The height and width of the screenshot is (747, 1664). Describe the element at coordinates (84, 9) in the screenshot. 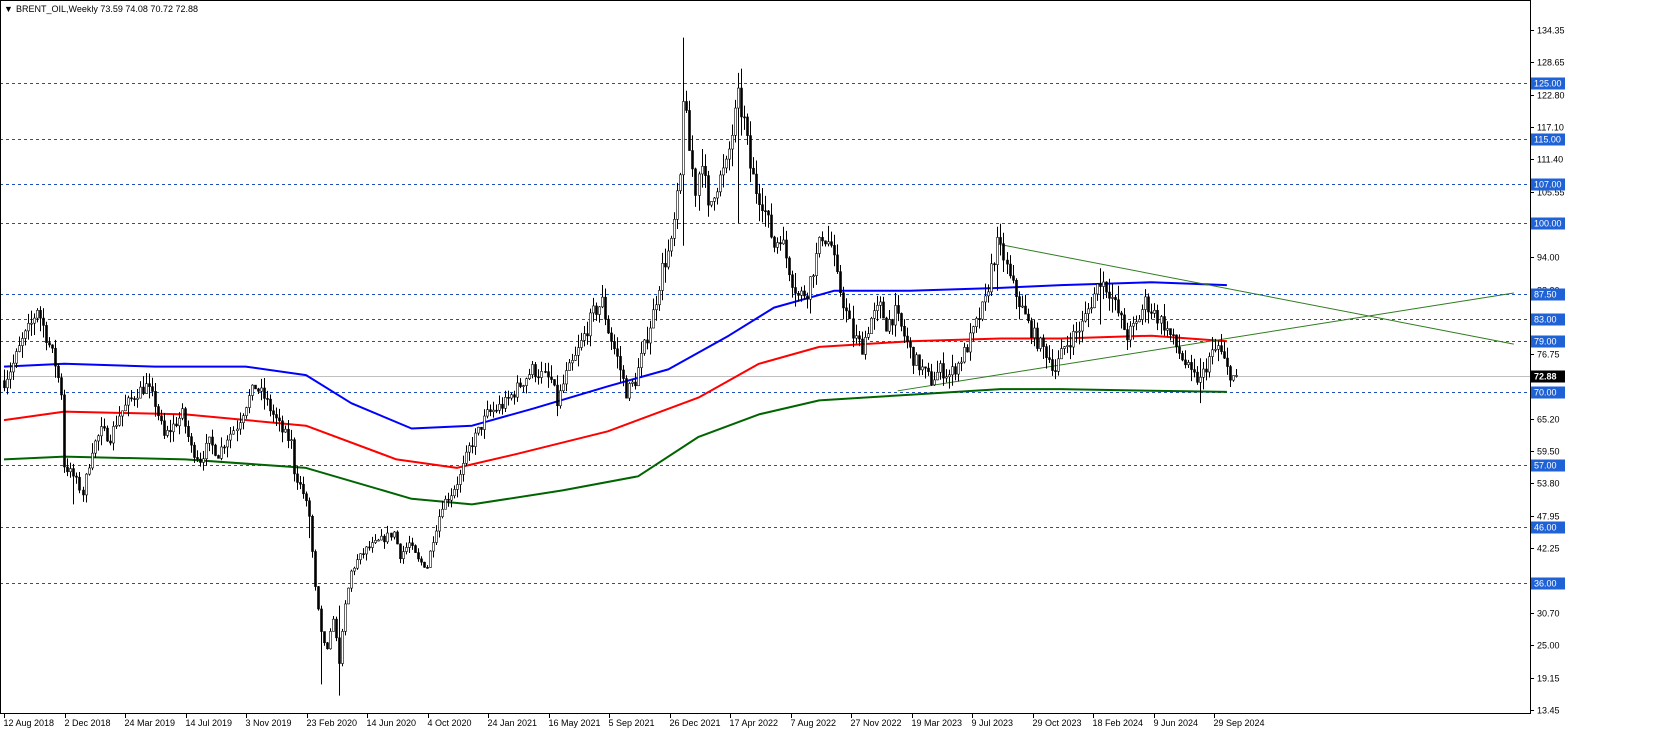

I see `timeframe-label: Weekly` at that location.